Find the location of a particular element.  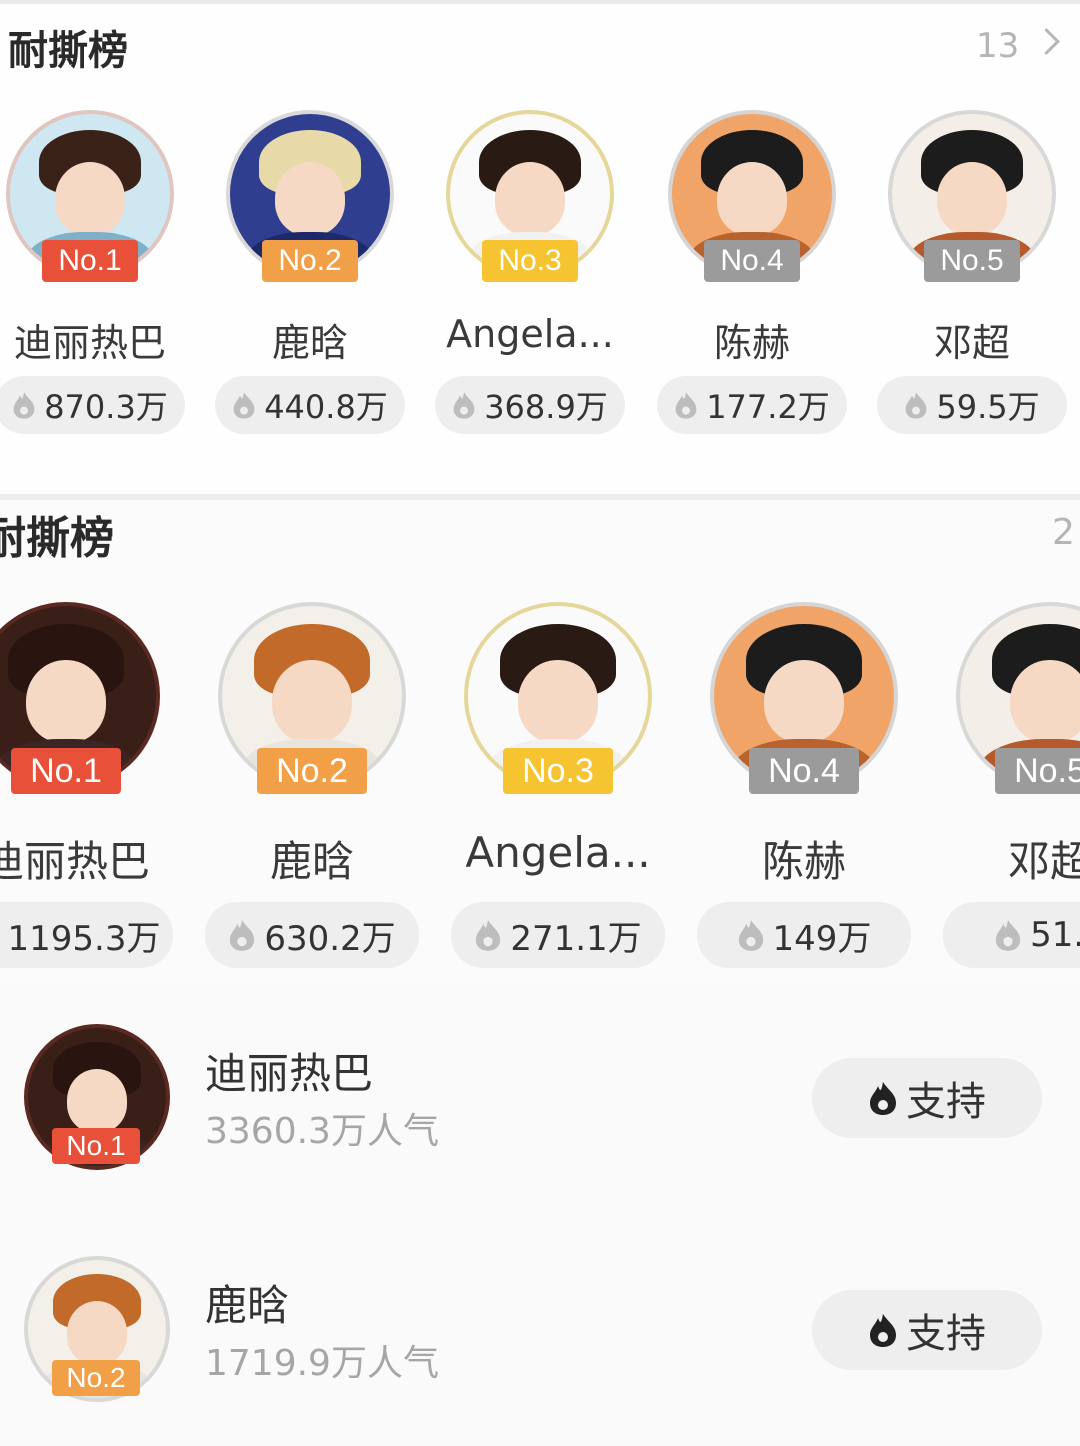

heat-score: 271.1万 is located at coordinates (558, 935).